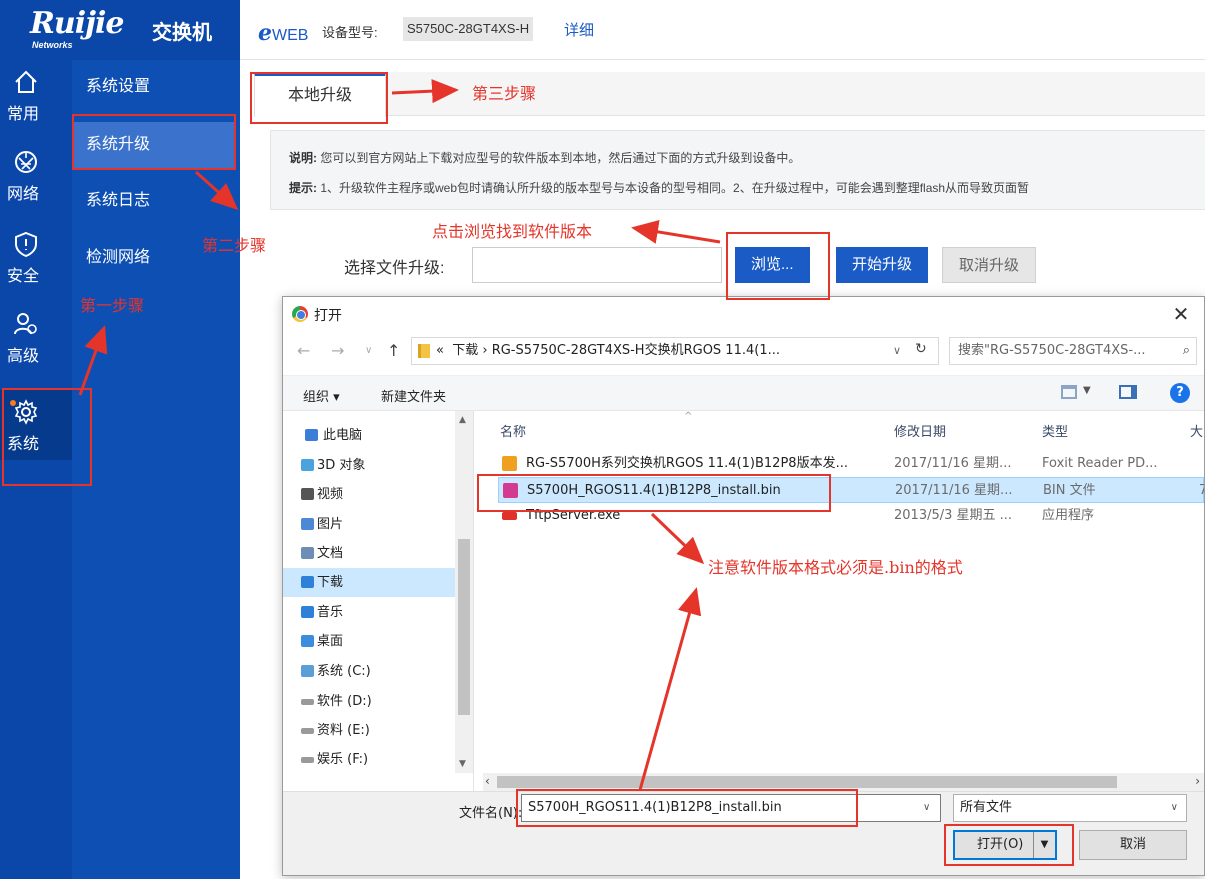 This screenshot has height=879, width=1205. What do you see at coordinates (882, 265) in the screenshot?
I see `start-upgrade-button: 开始升级` at bounding box center [882, 265].